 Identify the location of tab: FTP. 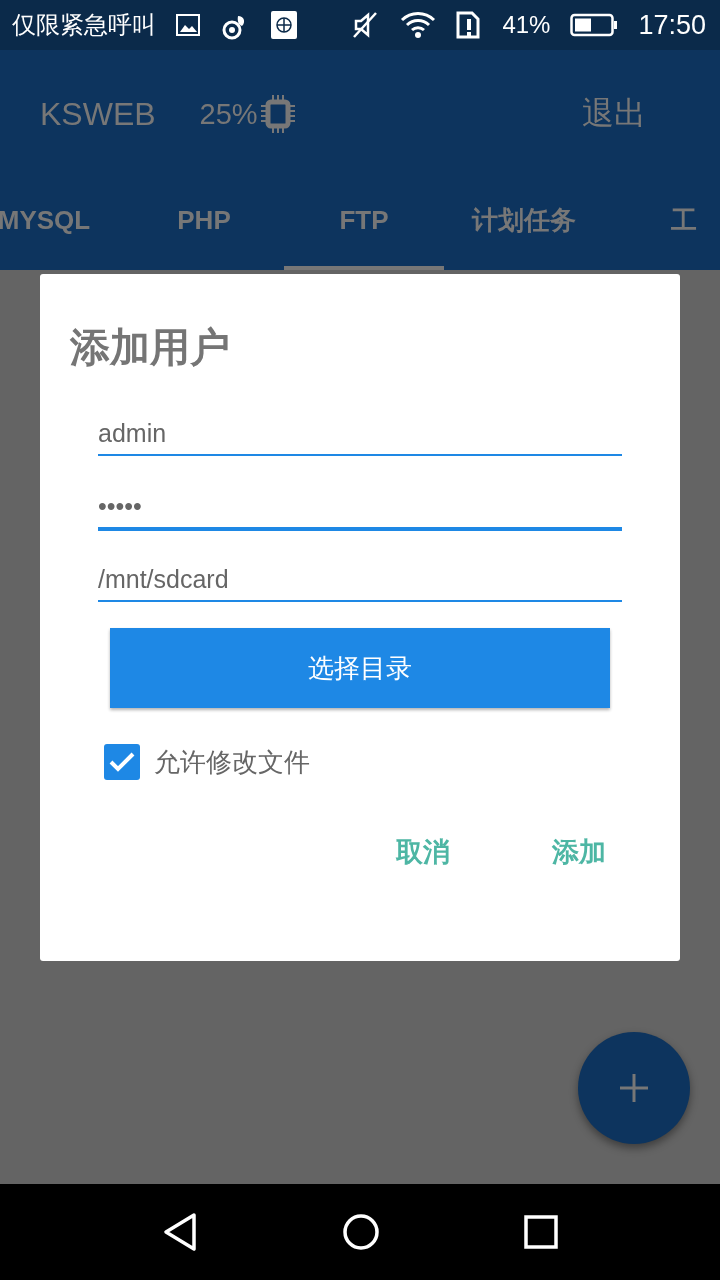
(364, 224).